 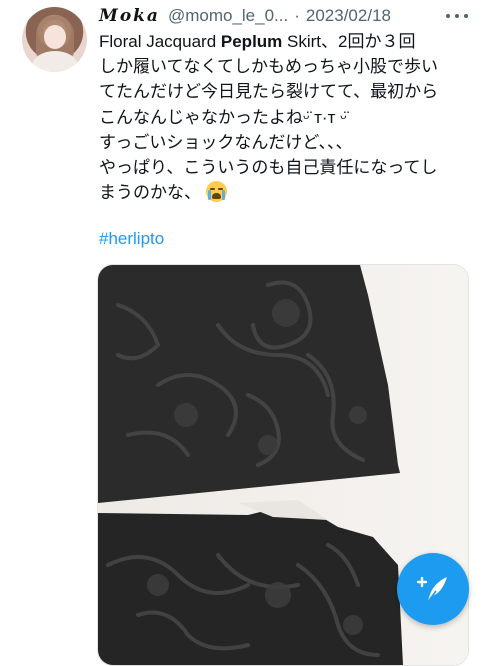 I want to click on compose-tweet-icon, so click(x=431, y=589).